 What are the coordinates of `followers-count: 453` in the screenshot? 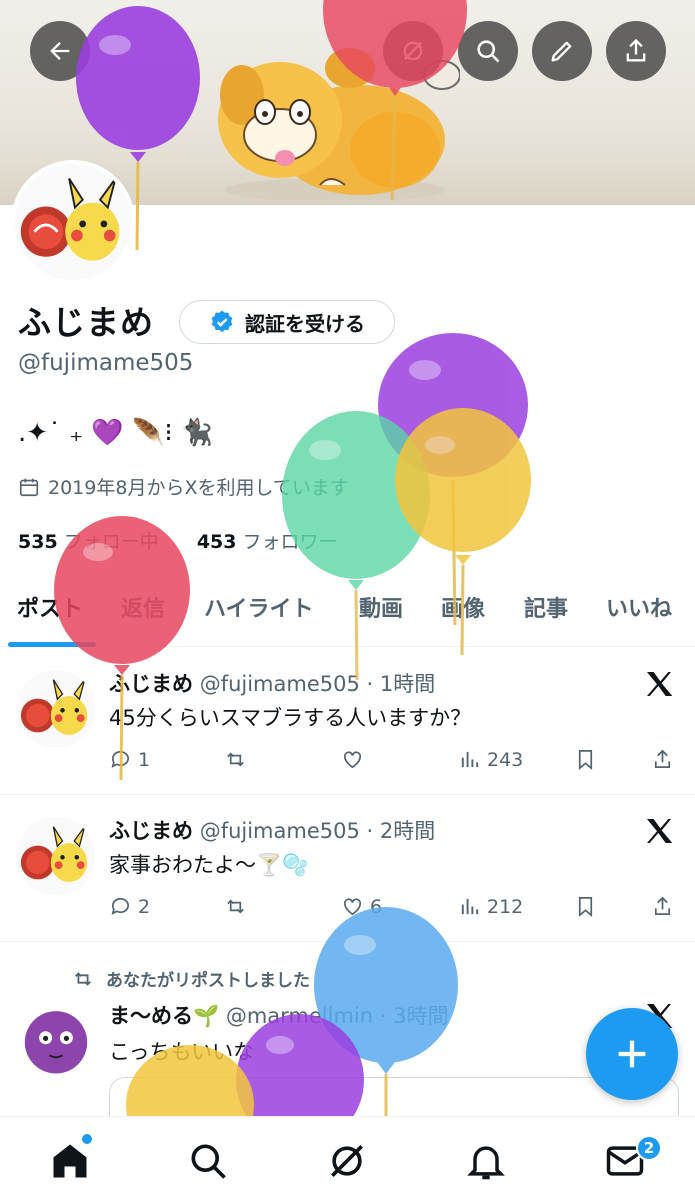 It's located at (216, 542).